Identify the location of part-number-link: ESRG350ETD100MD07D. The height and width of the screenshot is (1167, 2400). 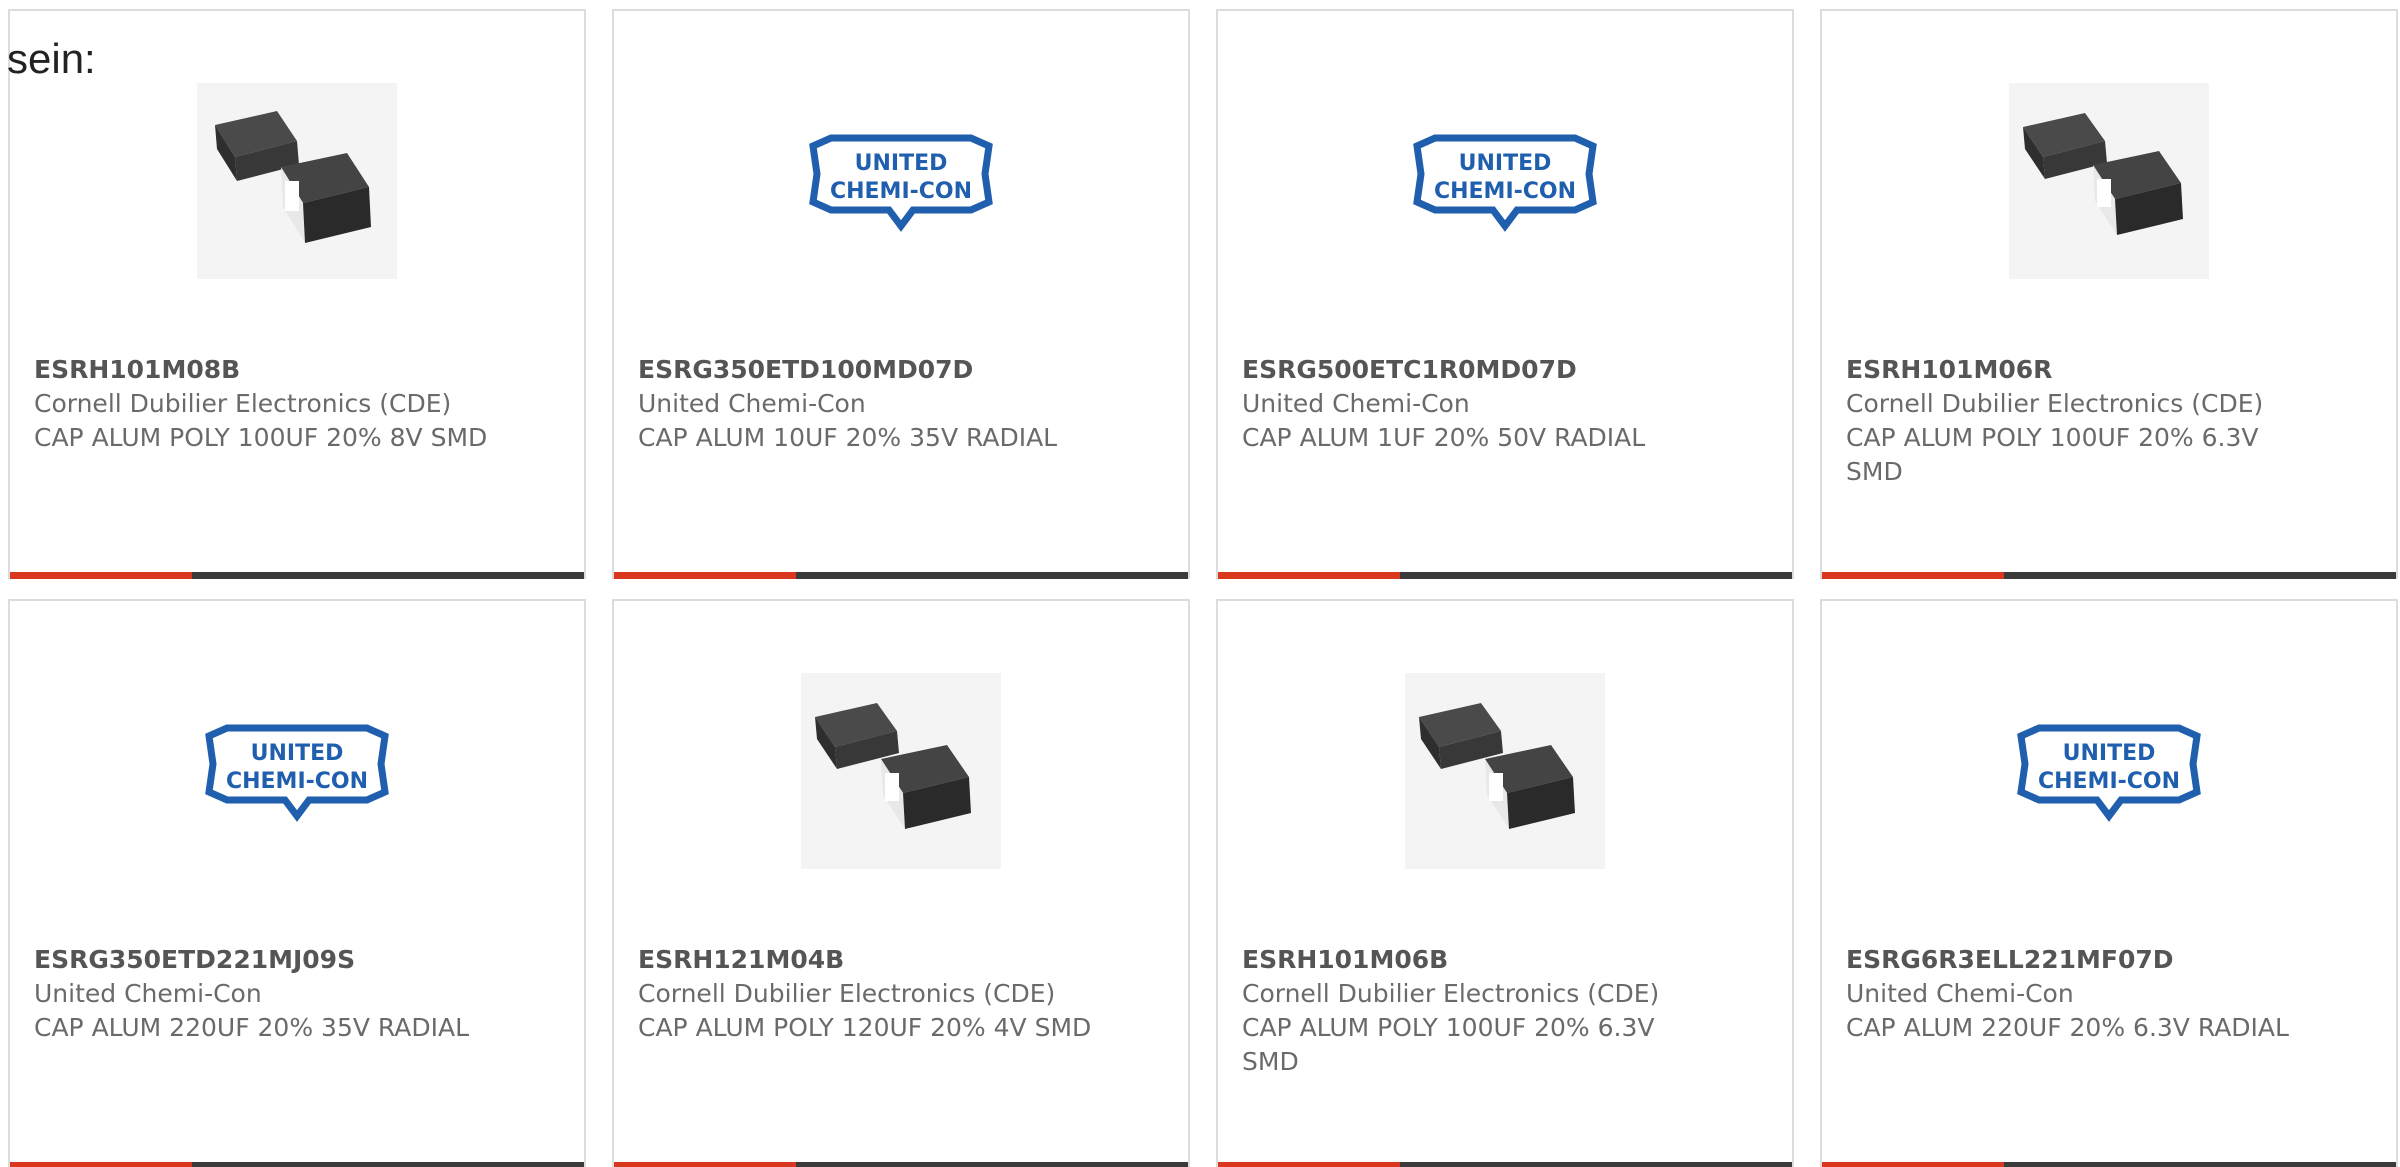
(868, 370).